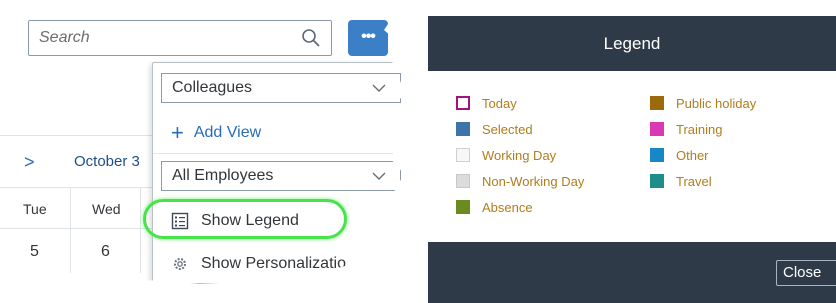 The height and width of the screenshot is (303, 836). What do you see at coordinates (106, 209) in the screenshot?
I see `day-name-wed: Wed` at bounding box center [106, 209].